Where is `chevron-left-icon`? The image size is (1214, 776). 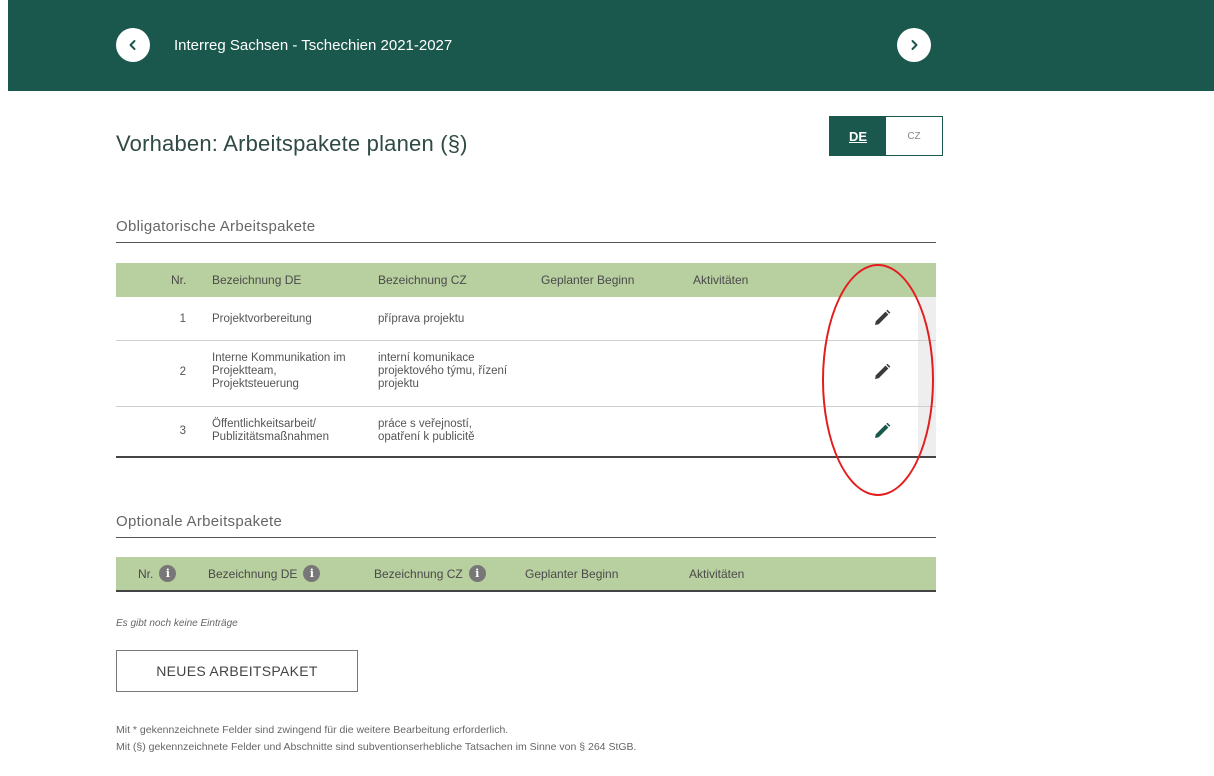 chevron-left-icon is located at coordinates (132, 45).